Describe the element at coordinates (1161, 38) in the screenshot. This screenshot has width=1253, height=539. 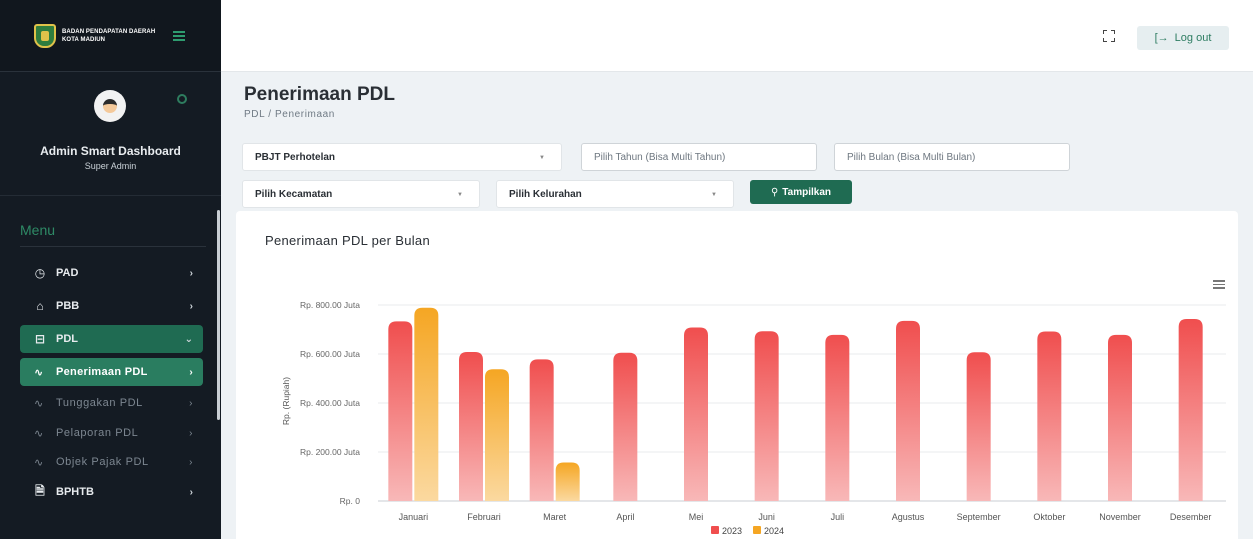
I see `logout-icon: [→` at that location.